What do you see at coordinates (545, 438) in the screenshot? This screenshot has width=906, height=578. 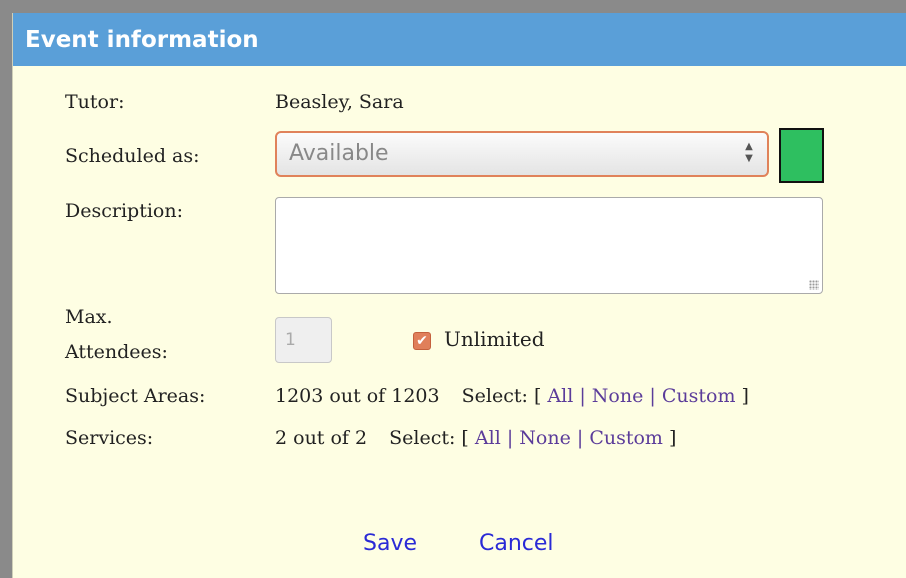 I see `services-none-link: None` at bounding box center [545, 438].